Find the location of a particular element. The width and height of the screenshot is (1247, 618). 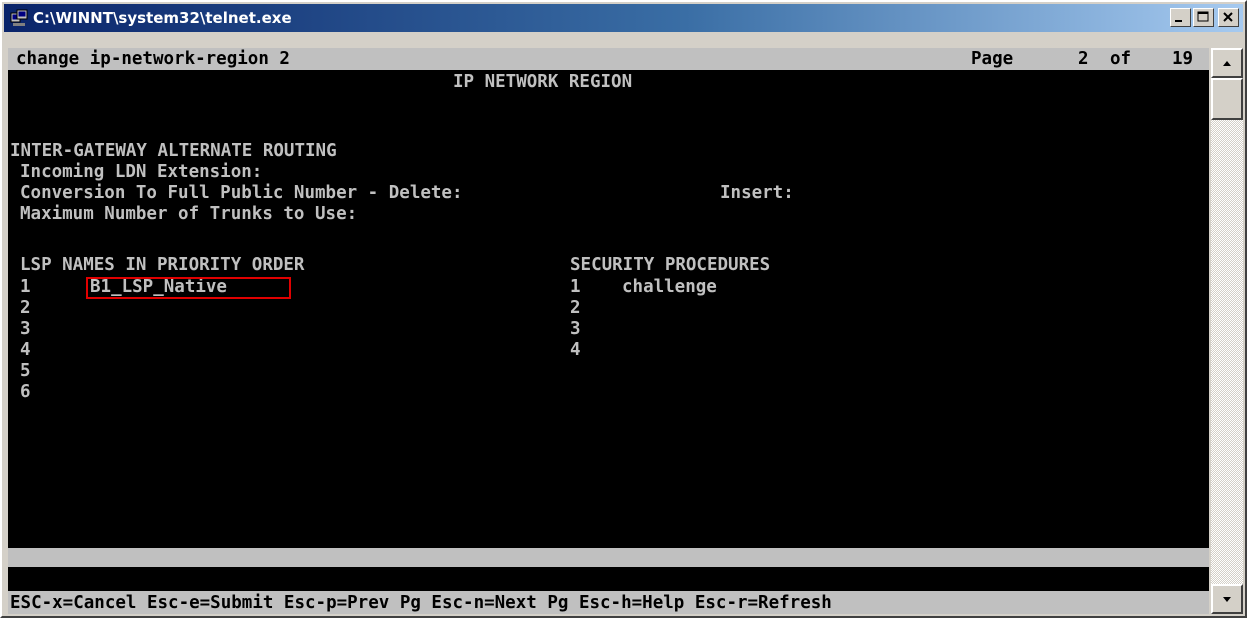

vertical-scrollbar is located at coordinates (1227, 331).